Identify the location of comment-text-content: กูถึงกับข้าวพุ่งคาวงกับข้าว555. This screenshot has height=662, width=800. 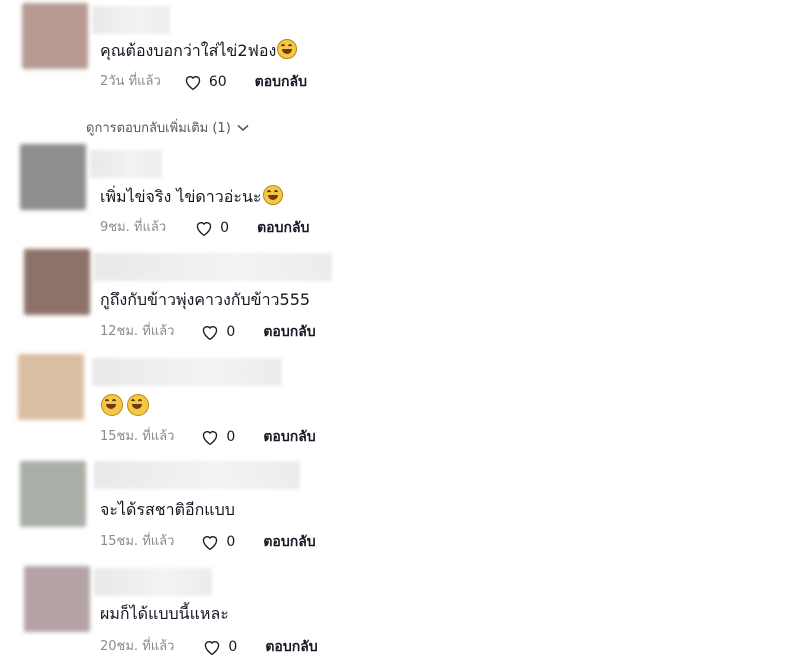
(205, 299).